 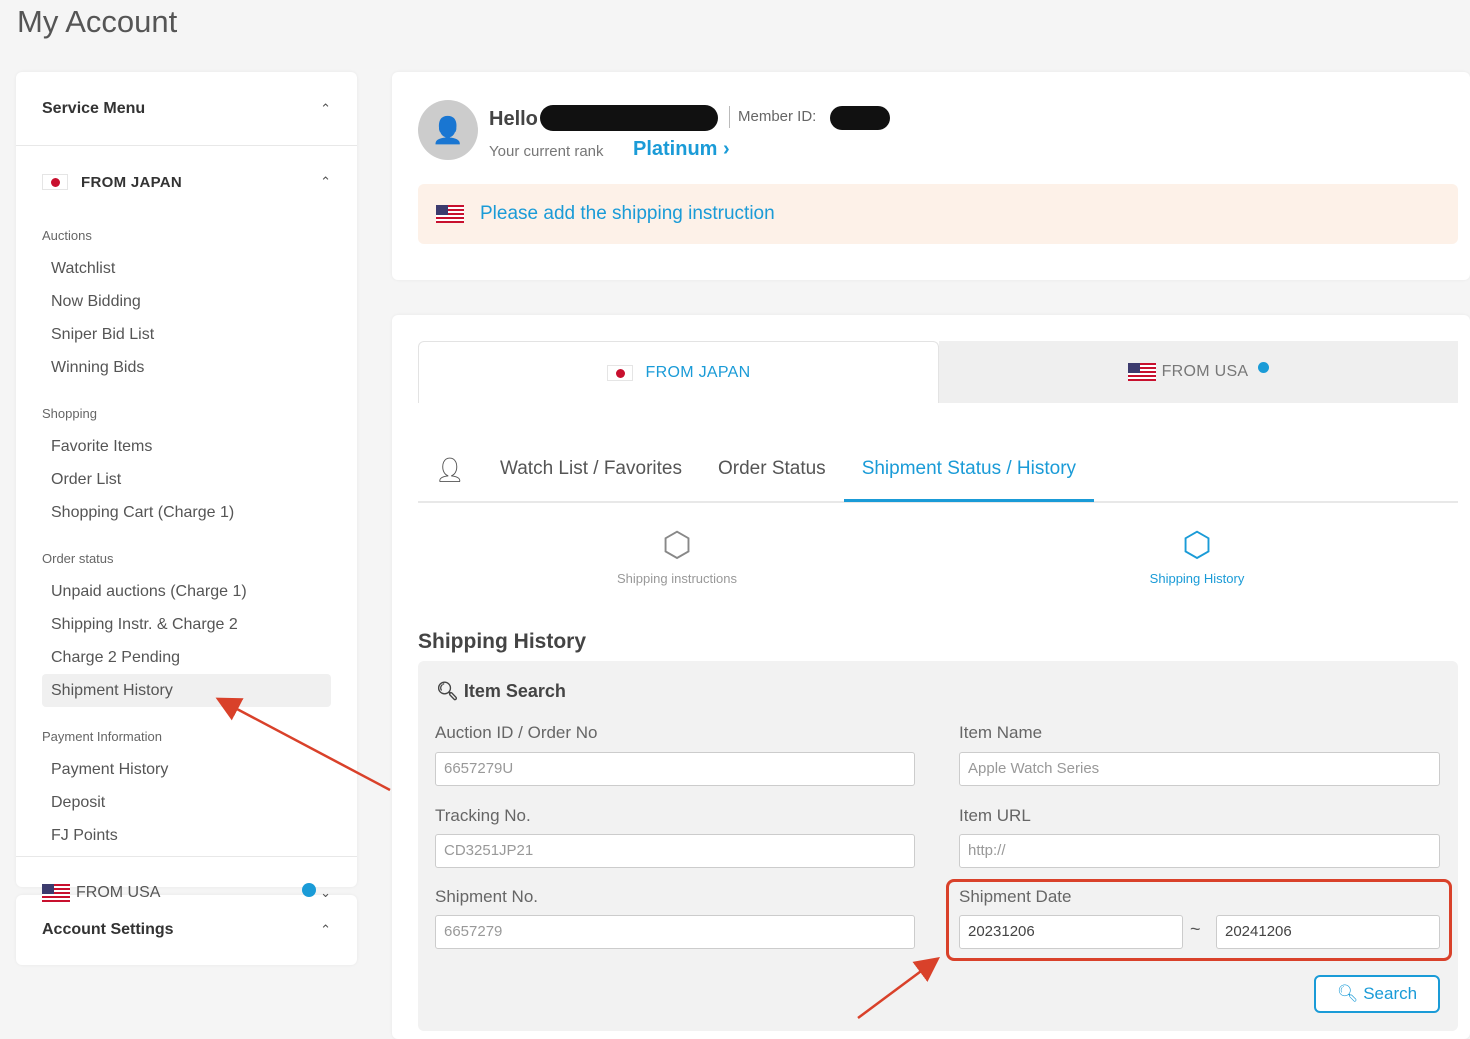 I want to click on shipping-instruction-notice: Please add the shipping instruction, so click(x=938, y=214).